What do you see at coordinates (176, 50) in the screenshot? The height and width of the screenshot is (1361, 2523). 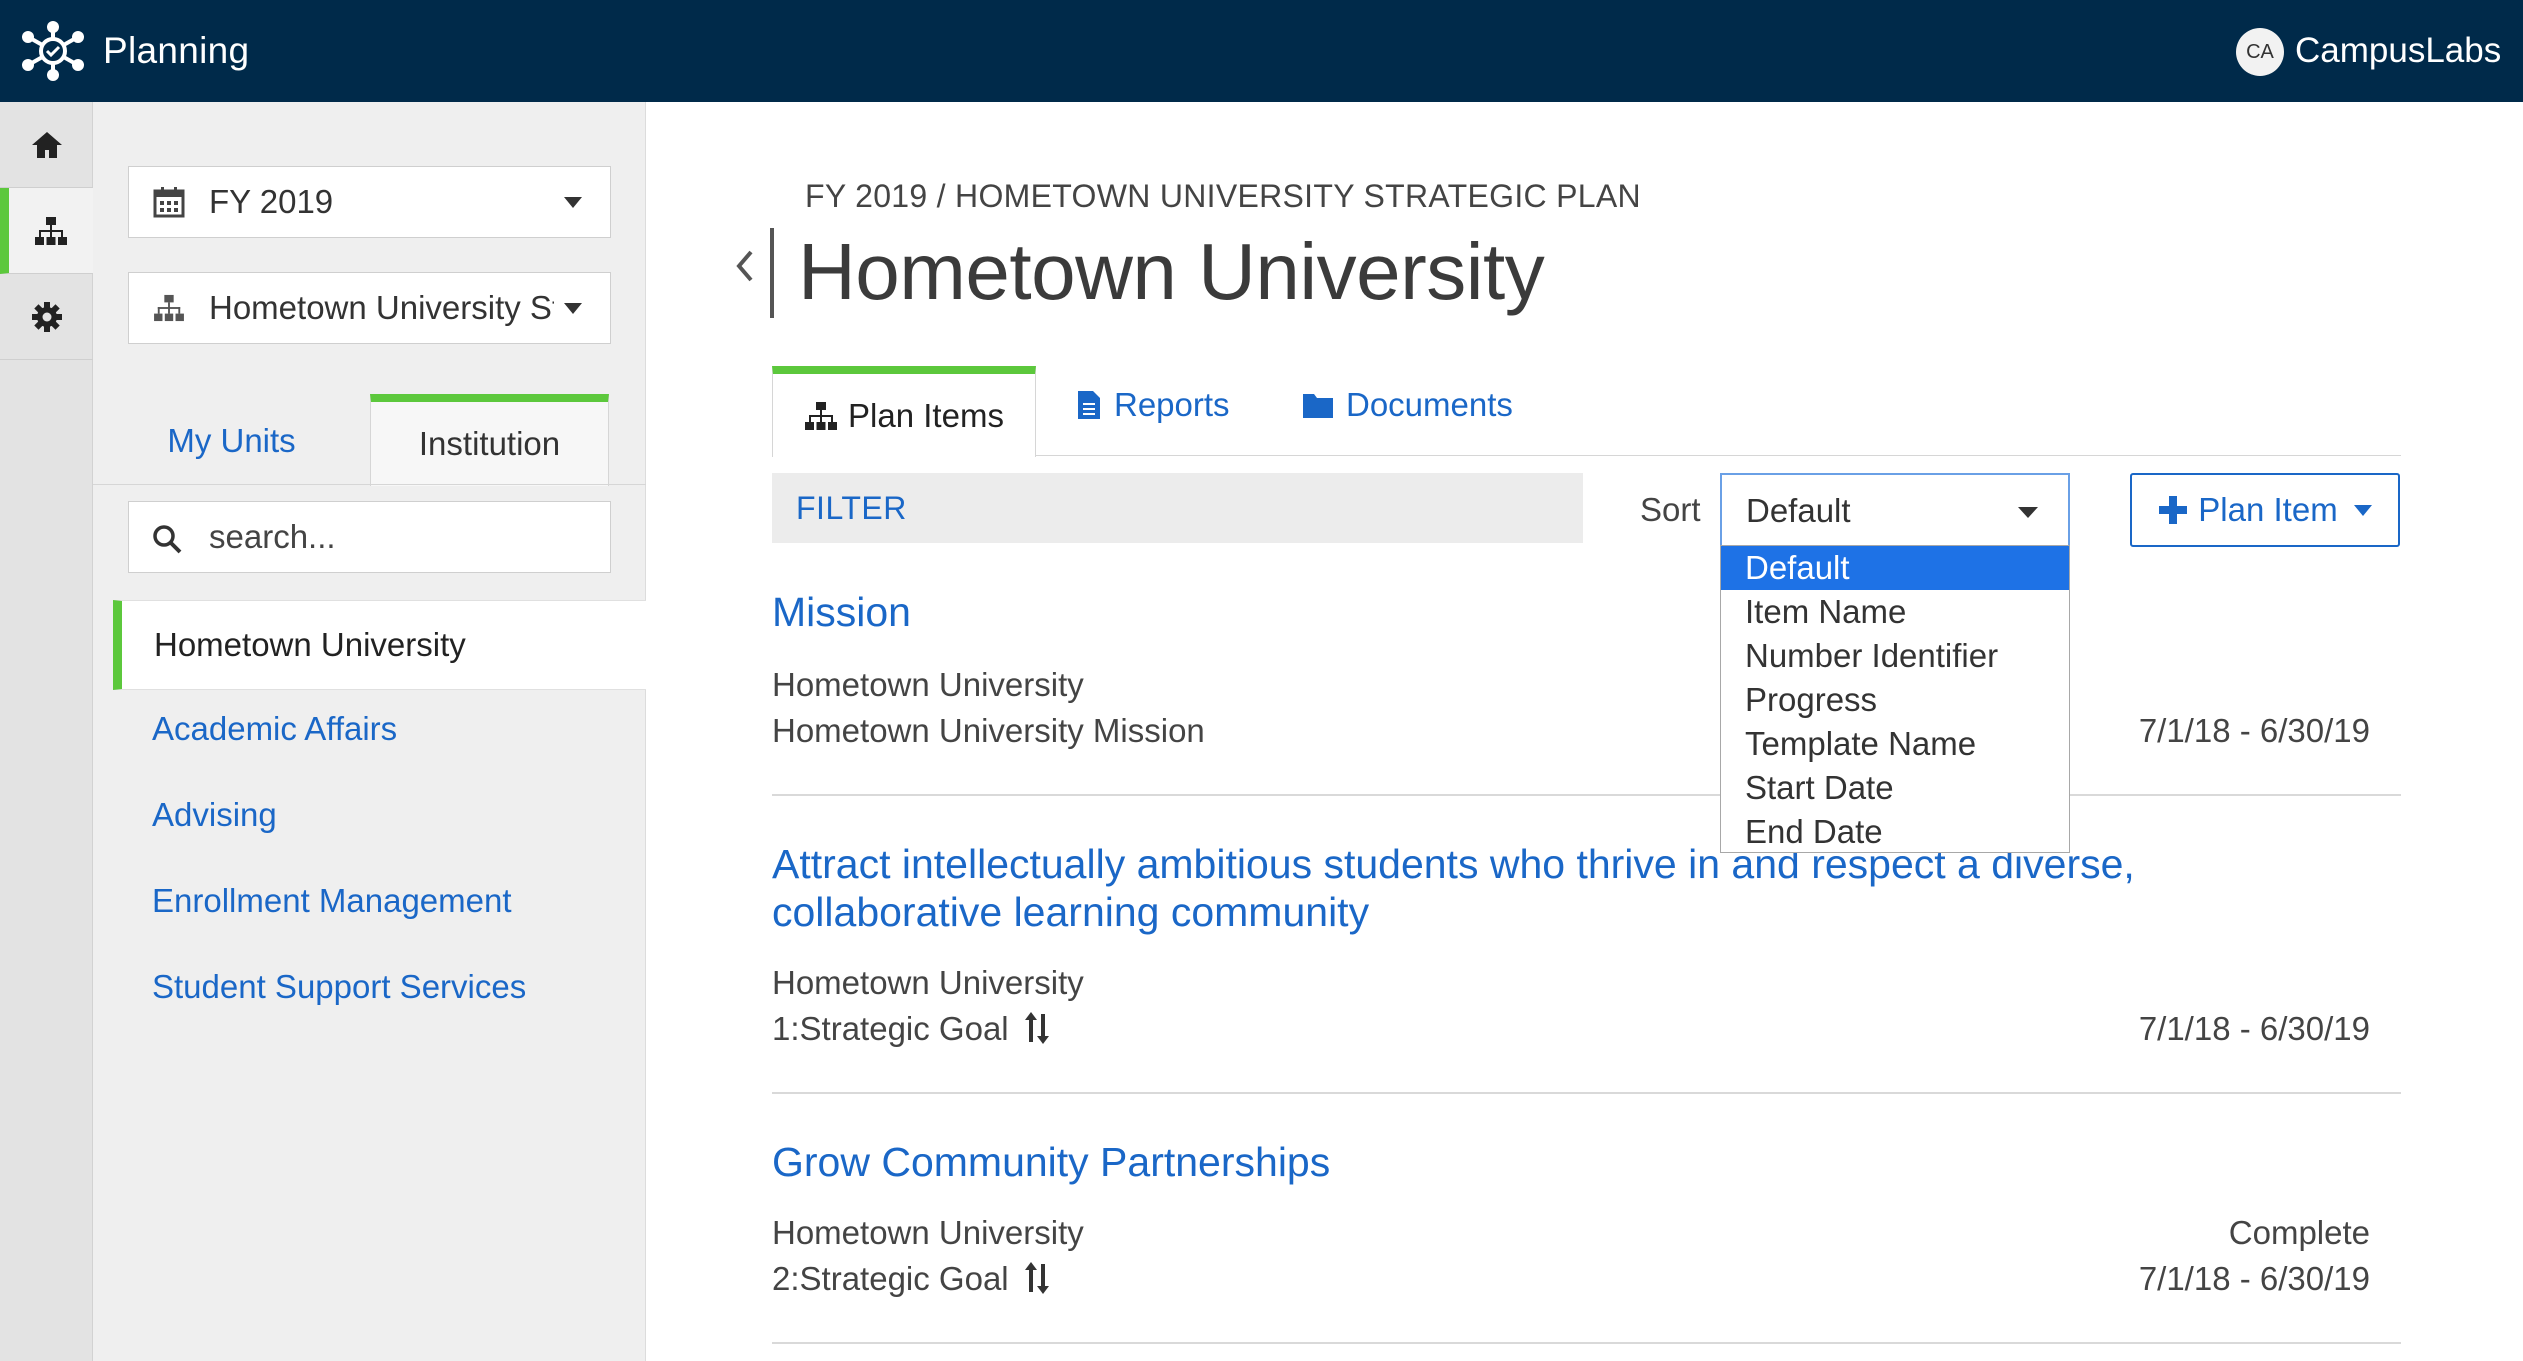 I see `app-title: Planning` at bounding box center [176, 50].